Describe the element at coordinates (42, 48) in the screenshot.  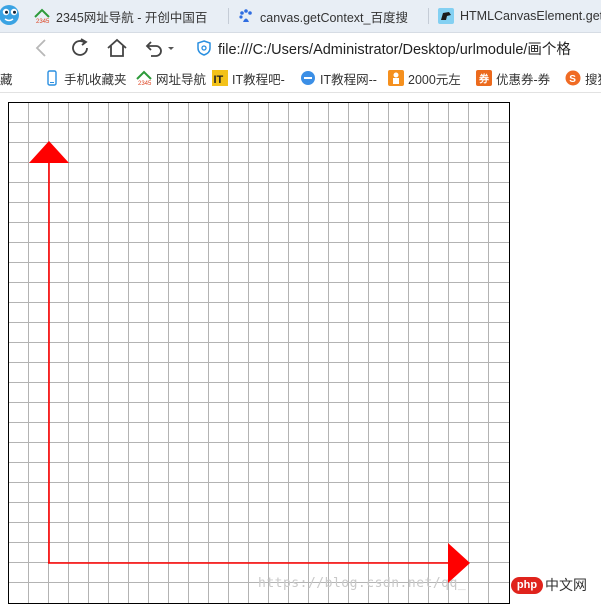
I see `back-arrow-icon` at that location.